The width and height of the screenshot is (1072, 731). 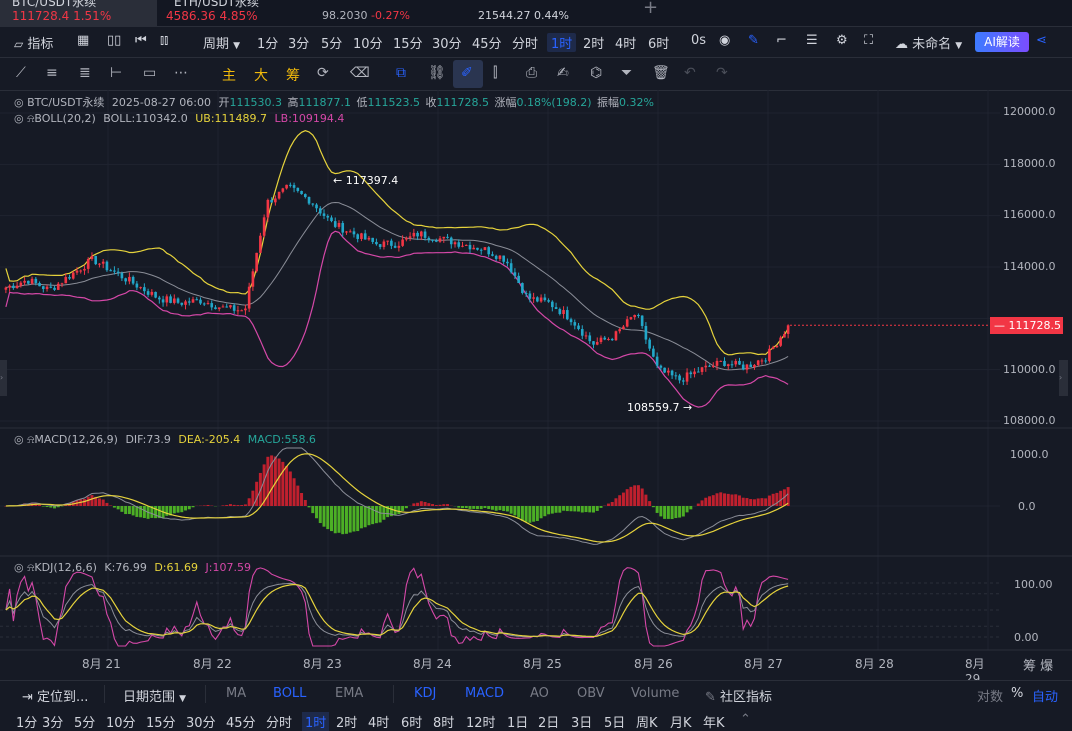 What do you see at coordinates (531, 73) in the screenshot?
I see `clipboard-icon: ⎙` at bounding box center [531, 73].